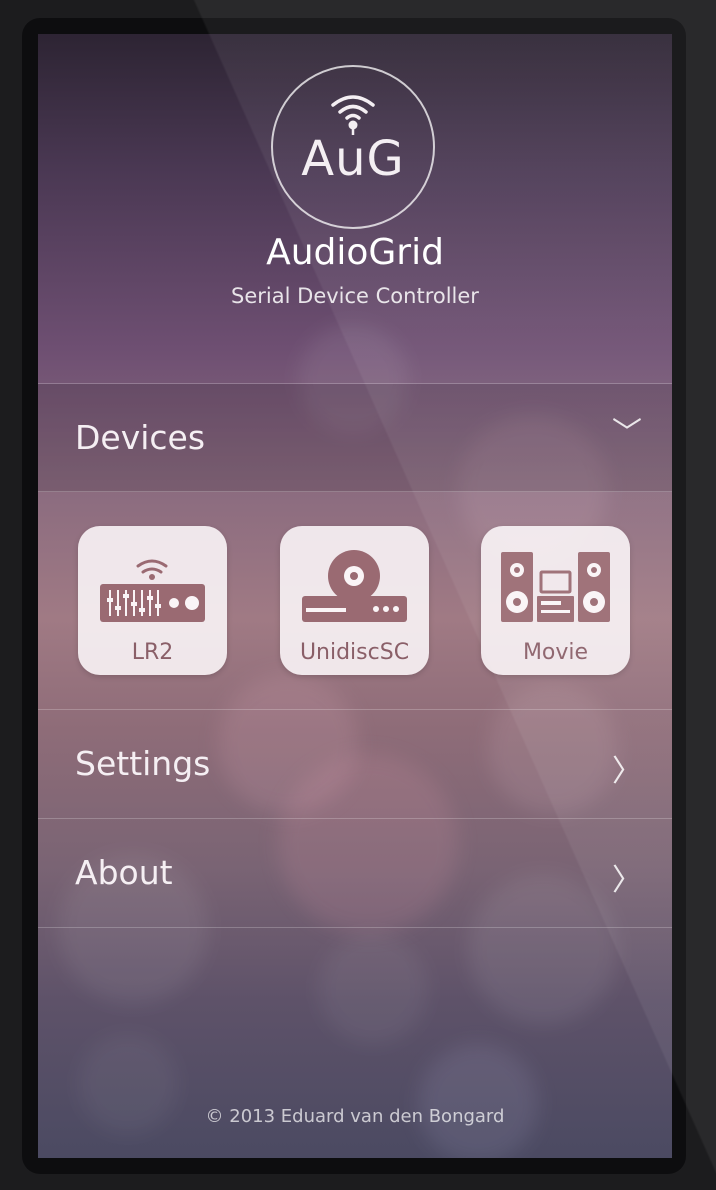  I want to click on device-tile-unidiscsc: UnidiscSC, so click(354, 600).